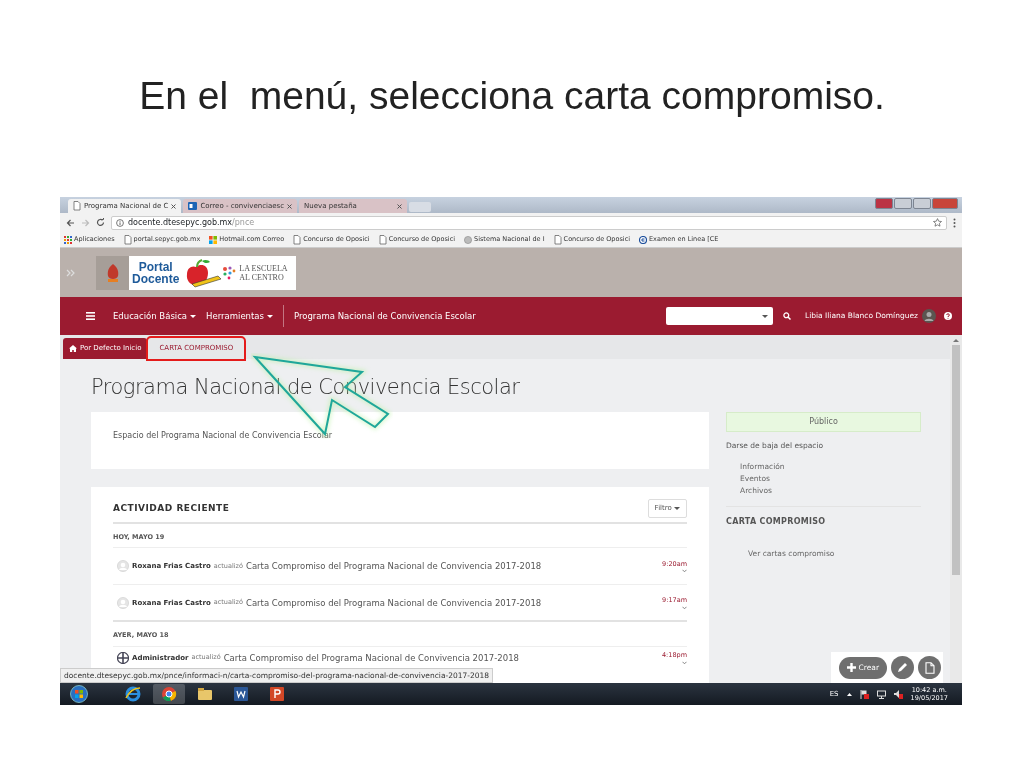 This screenshot has height=768, width=1024. What do you see at coordinates (100, 222) in the screenshot?
I see `reload-icon` at bounding box center [100, 222].